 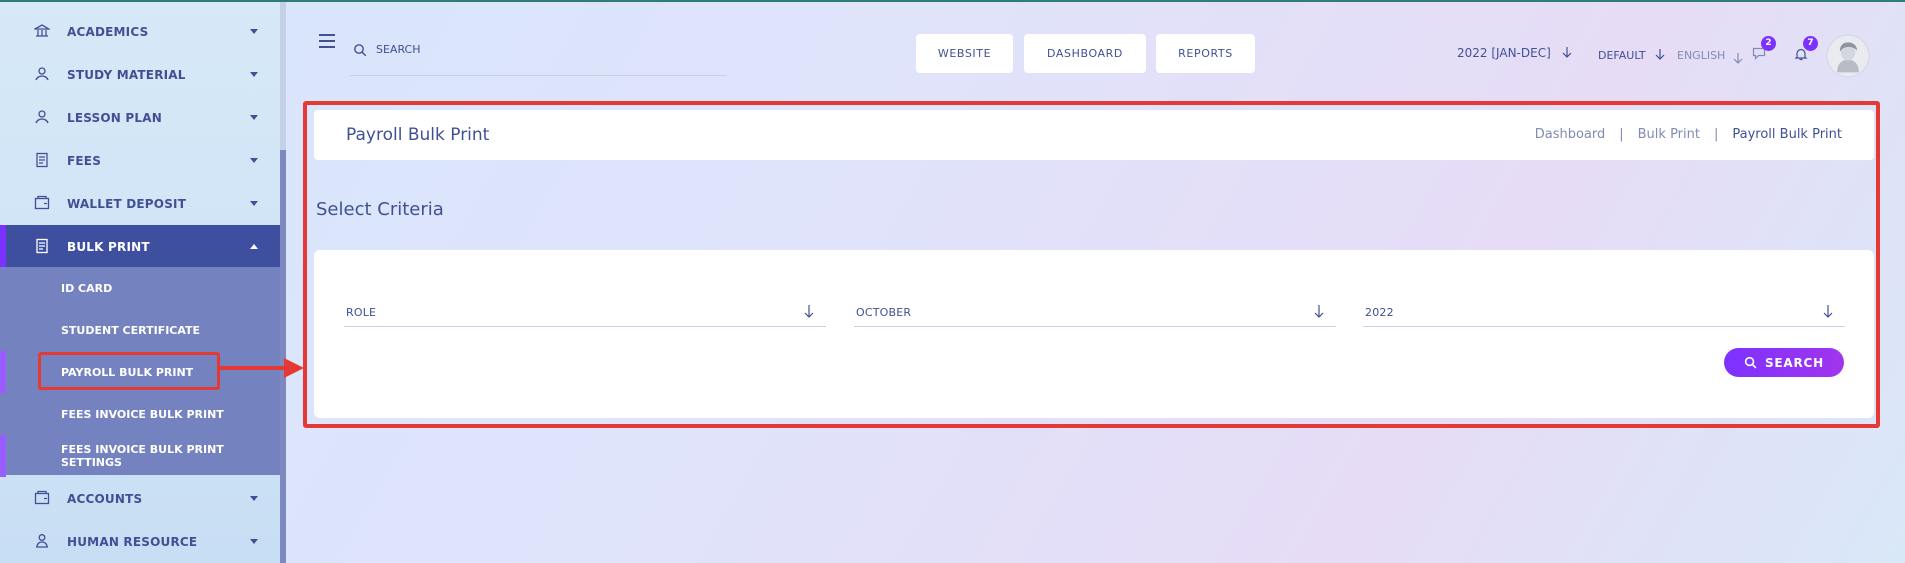 What do you see at coordinates (1794, 362) in the screenshot?
I see `search-button-label: SEARCH` at bounding box center [1794, 362].